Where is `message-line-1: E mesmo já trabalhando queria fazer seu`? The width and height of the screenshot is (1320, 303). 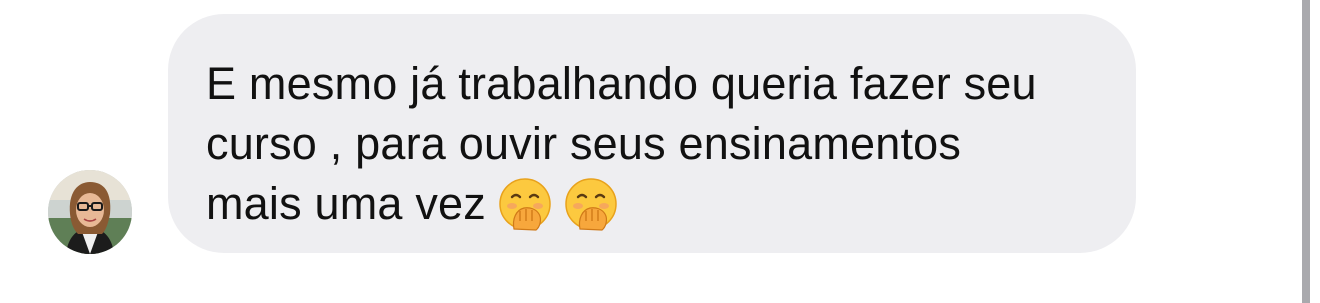
message-line-1: E mesmo já trabalhando queria fazer seu is located at coordinates (621, 83).